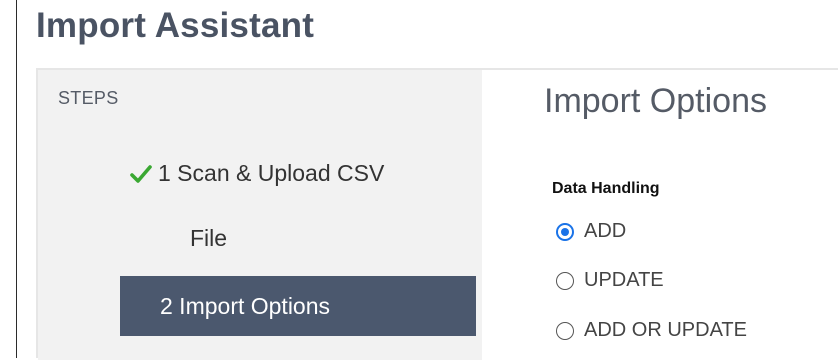 The image size is (838, 360). I want to click on radio-option-update: UPDATE, so click(610, 280).